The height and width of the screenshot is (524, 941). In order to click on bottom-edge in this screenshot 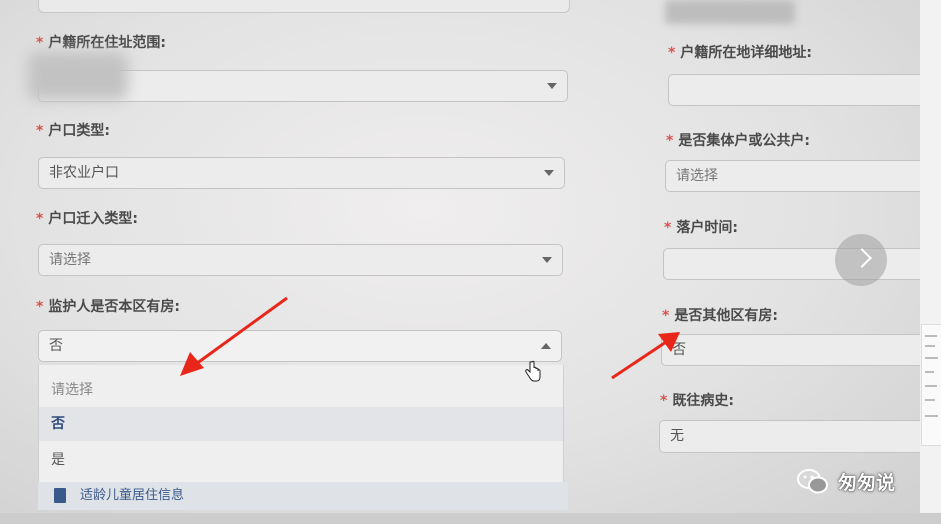, I will do `click(470, 518)`.